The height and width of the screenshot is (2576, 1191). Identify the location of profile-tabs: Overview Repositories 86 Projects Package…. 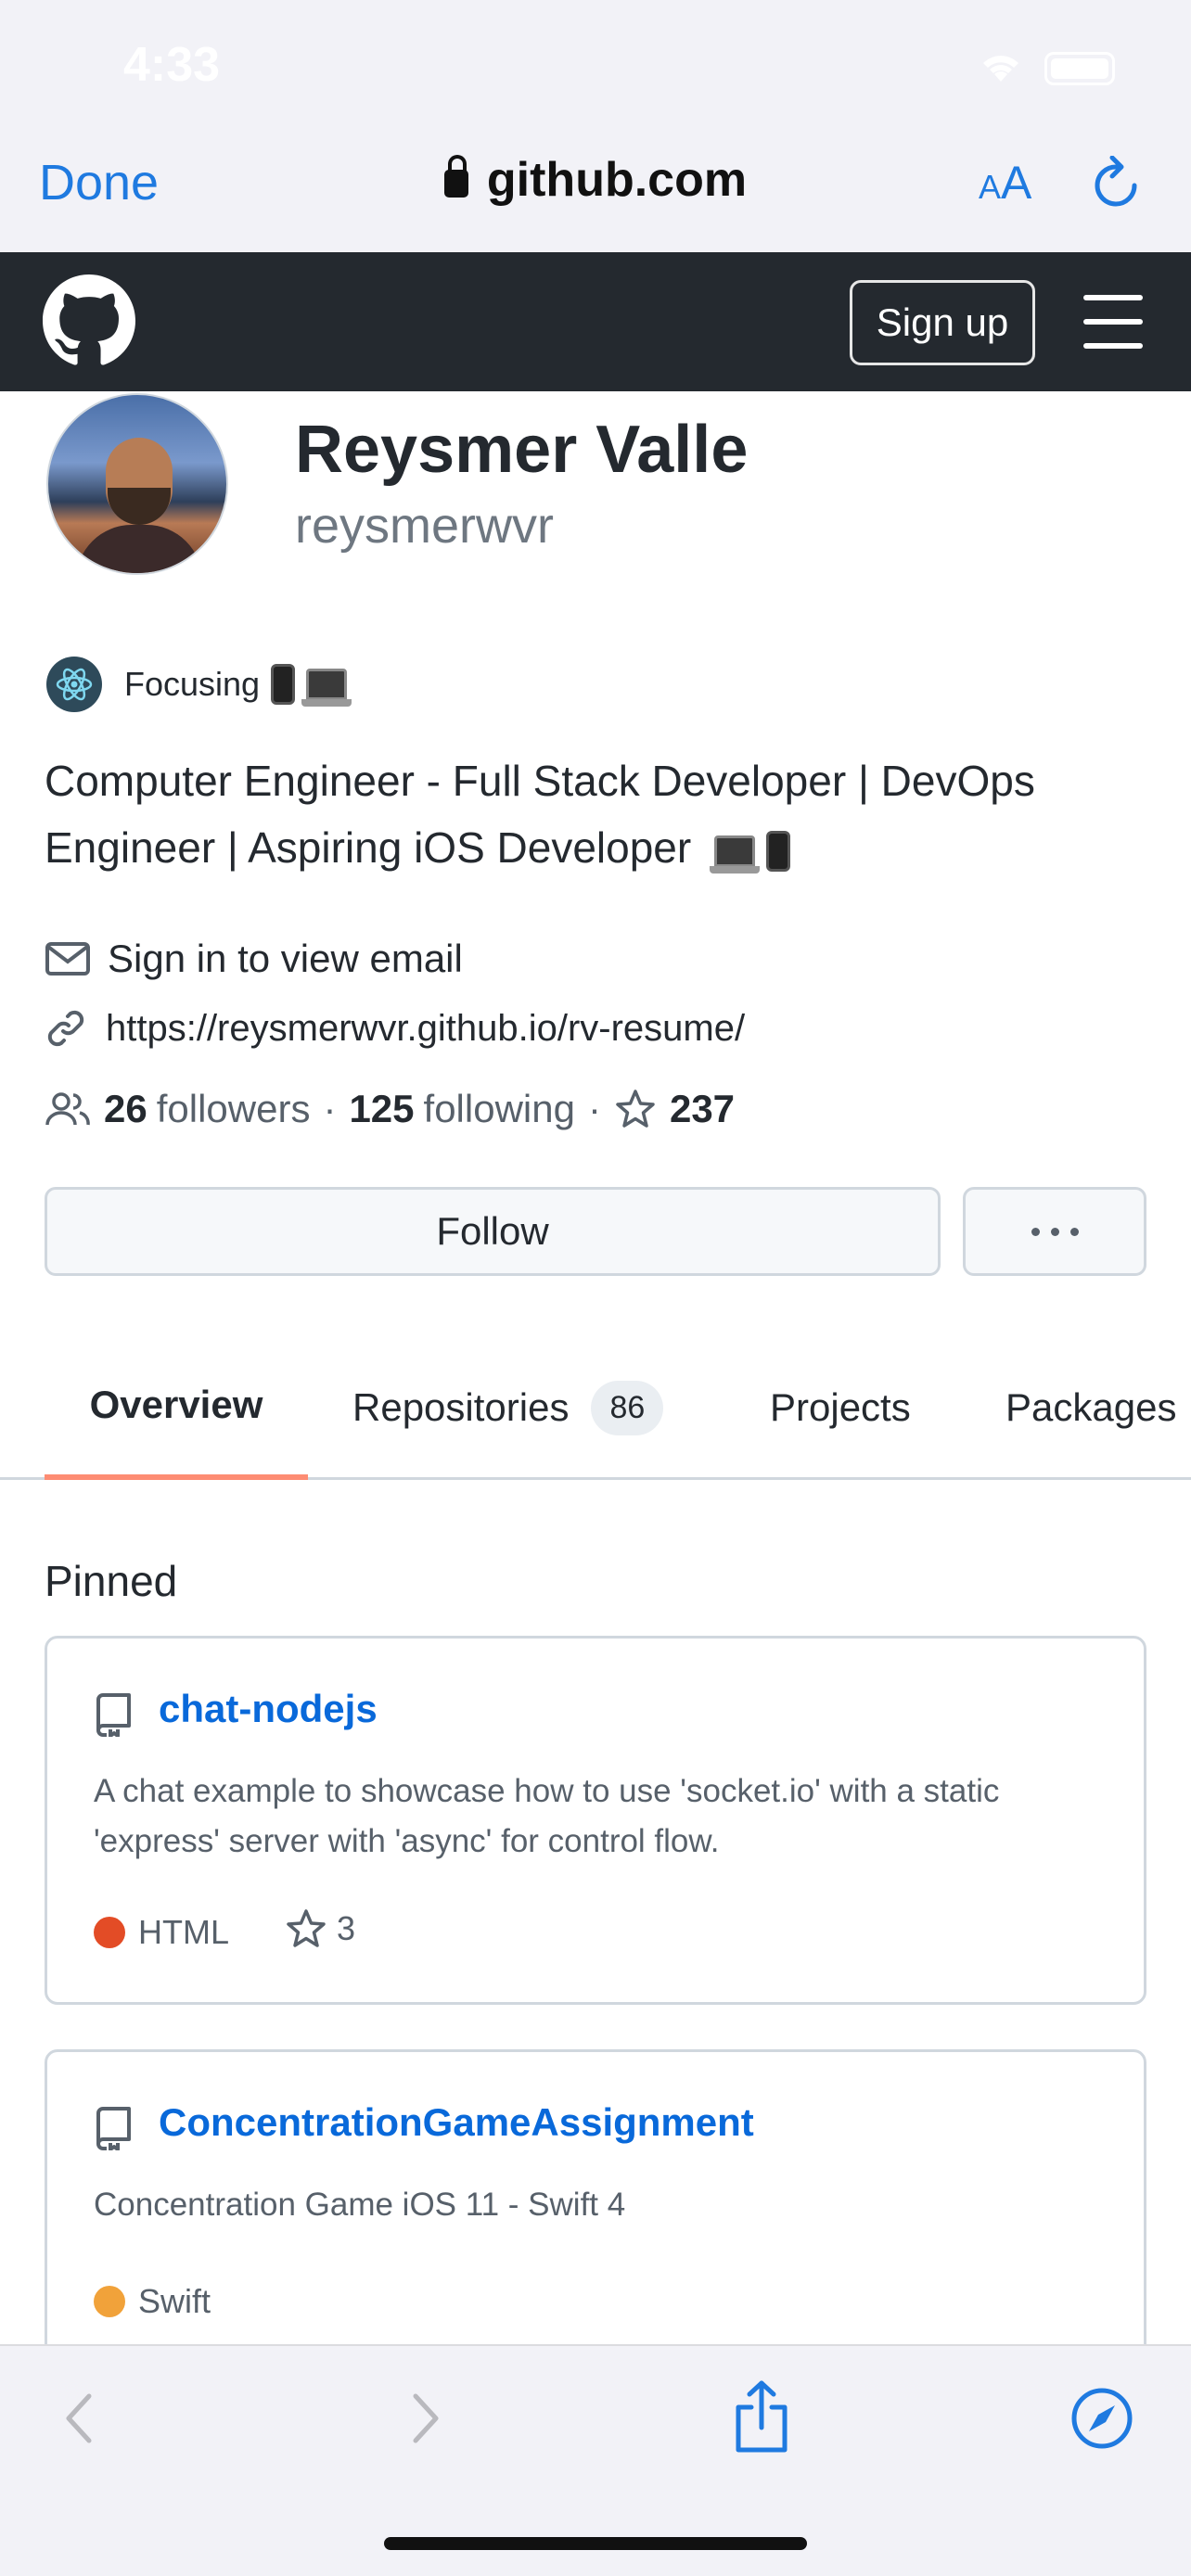
(595, 1407).